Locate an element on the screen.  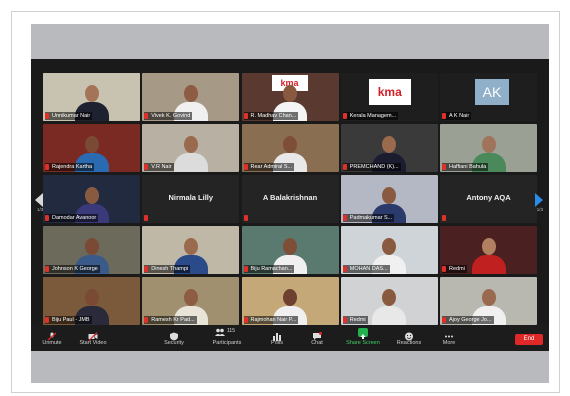
chat-button: Chat is located at coordinates (317, 338).